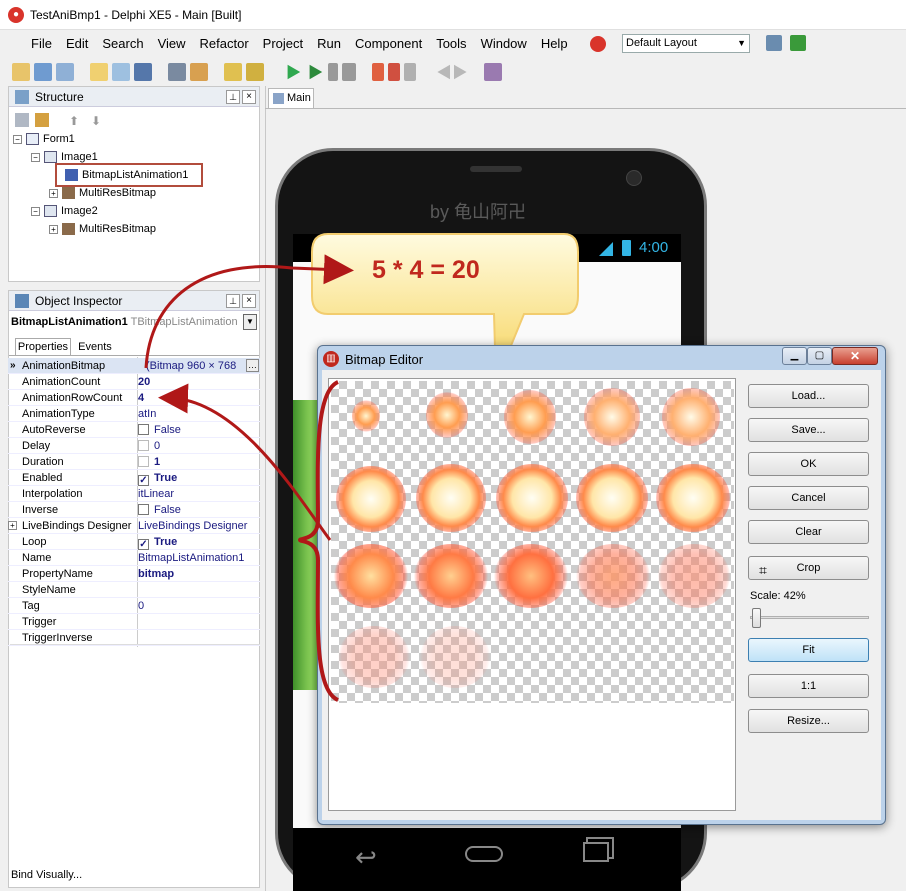 The height and width of the screenshot is (891, 906). I want to click on back-icon, so click(443, 72).